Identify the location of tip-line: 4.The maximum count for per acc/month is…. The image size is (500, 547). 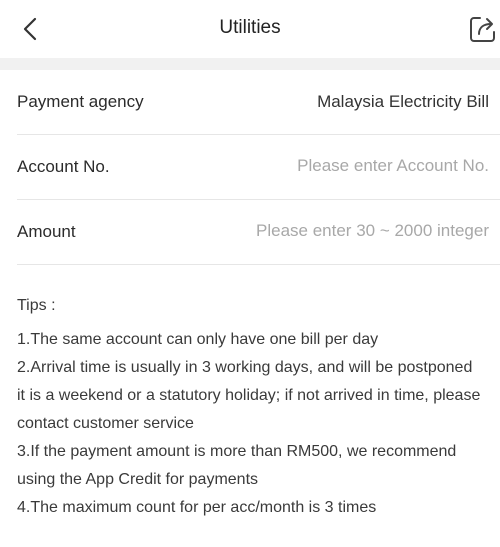
(197, 507).